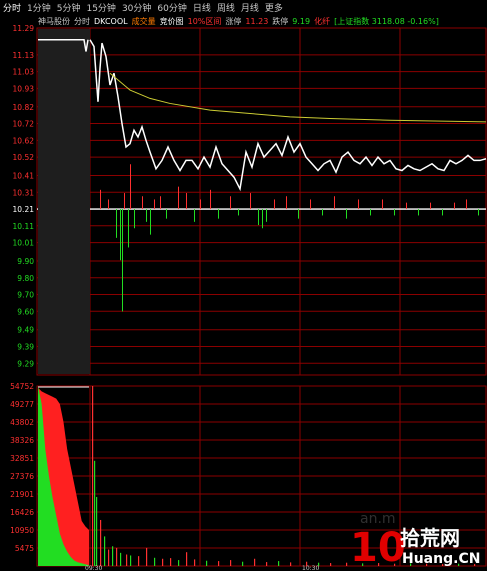 The height and width of the screenshot is (571, 487). What do you see at coordinates (24, 28) in the screenshot?
I see `price-tick-label: 11.29` at bounding box center [24, 28].